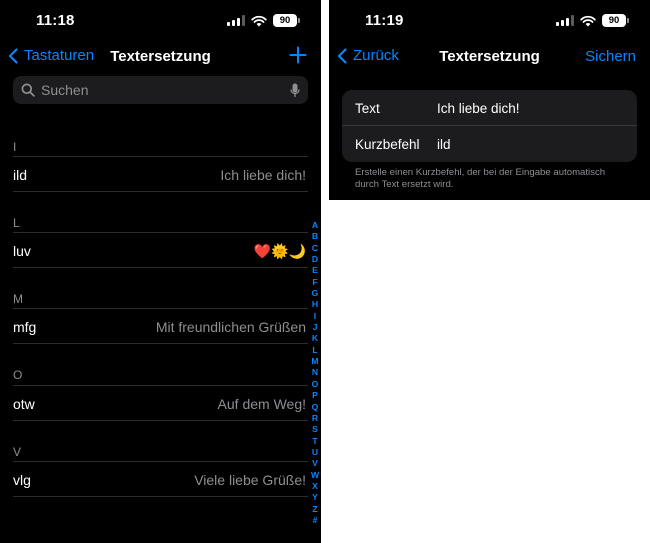 The width and height of the screenshot is (650, 543). What do you see at coordinates (315, 395) in the screenshot?
I see `section-index-letter: P` at bounding box center [315, 395].